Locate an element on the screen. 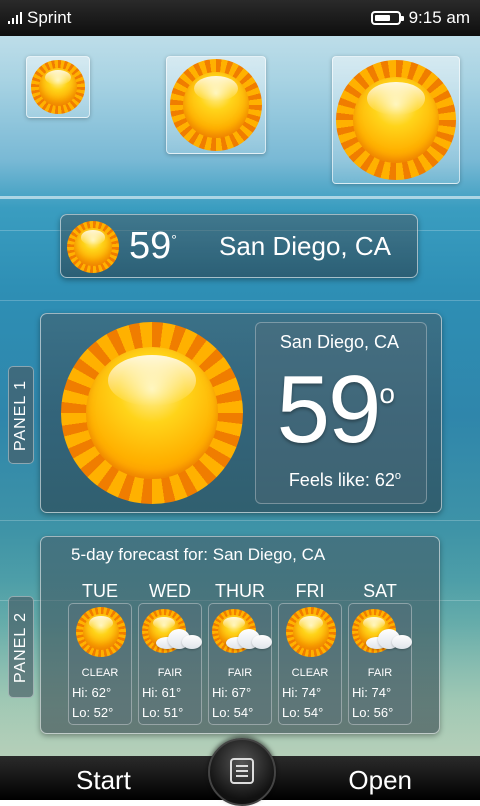 The height and width of the screenshot is (806, 480). forecast-day: SAT FAIR Hi: 74° Lo: 56° is located at coordinates (380, 650).